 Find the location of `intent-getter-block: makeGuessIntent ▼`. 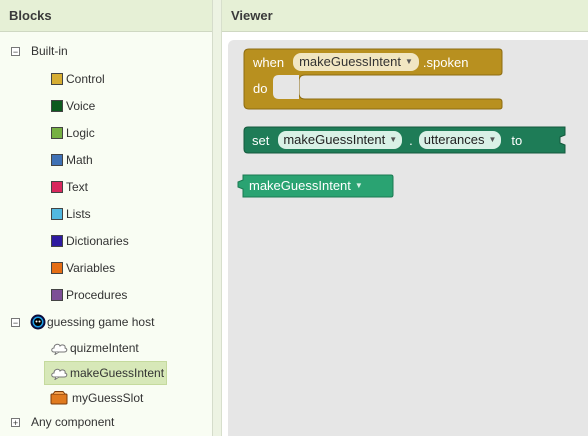

intent-getter-block: makeGuessIntent ▼ is located at coordinates (315, 186).